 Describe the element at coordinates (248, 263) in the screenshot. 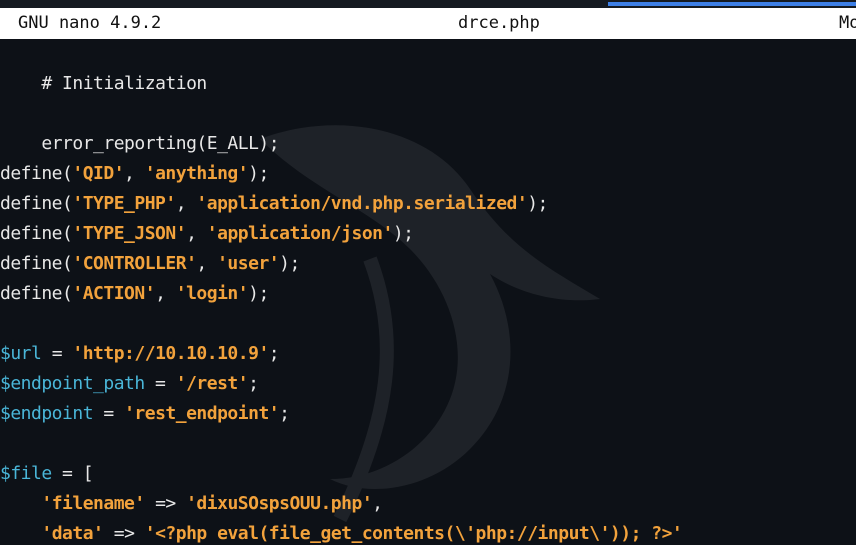

I see `string-literal: 'user'` at that location.